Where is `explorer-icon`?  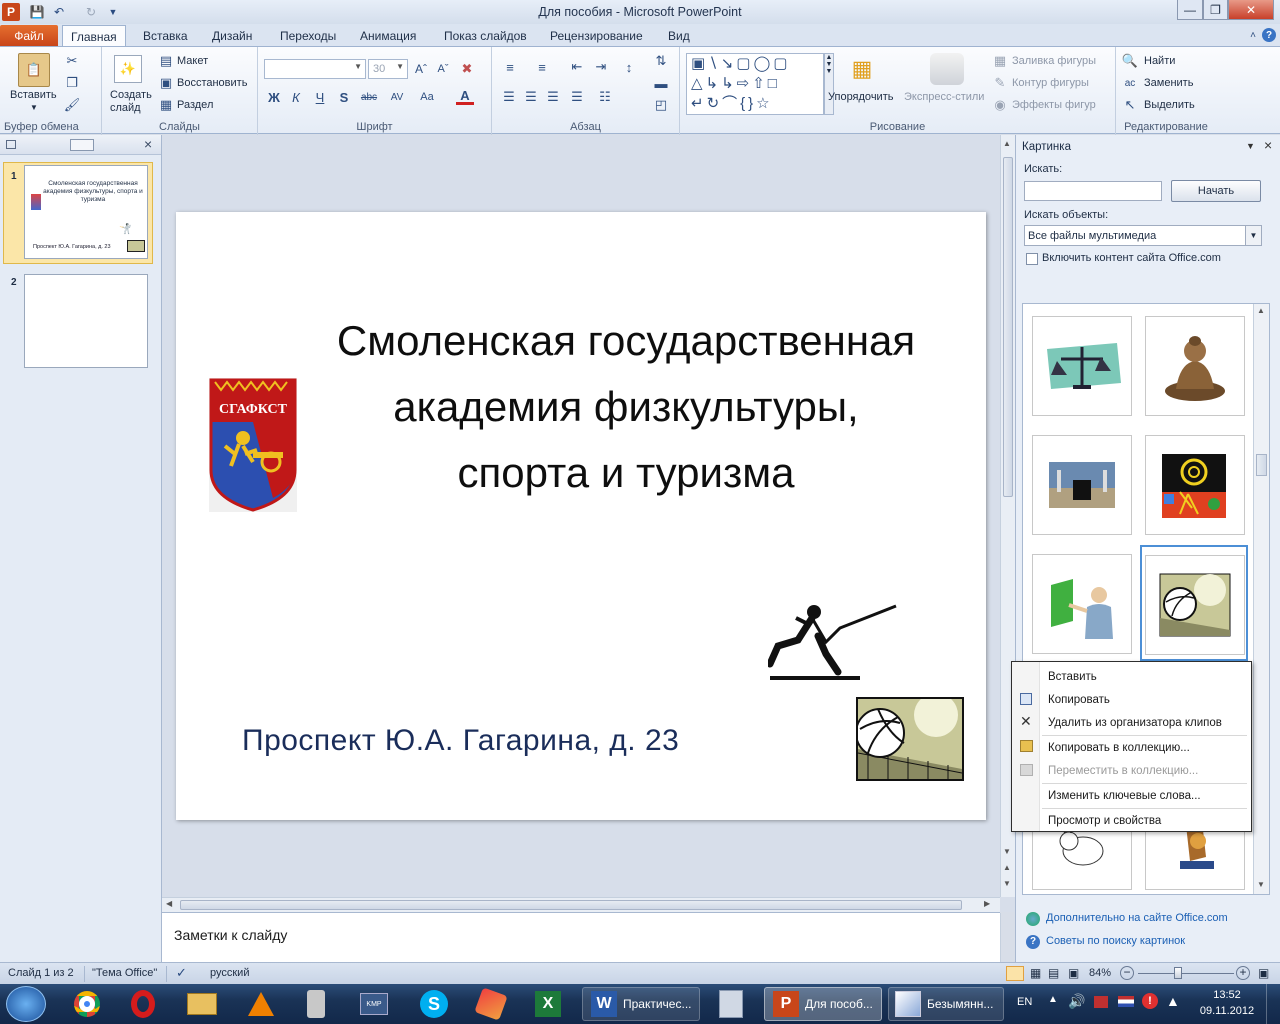 explorer-icon is located at coordinates (202, 1004).